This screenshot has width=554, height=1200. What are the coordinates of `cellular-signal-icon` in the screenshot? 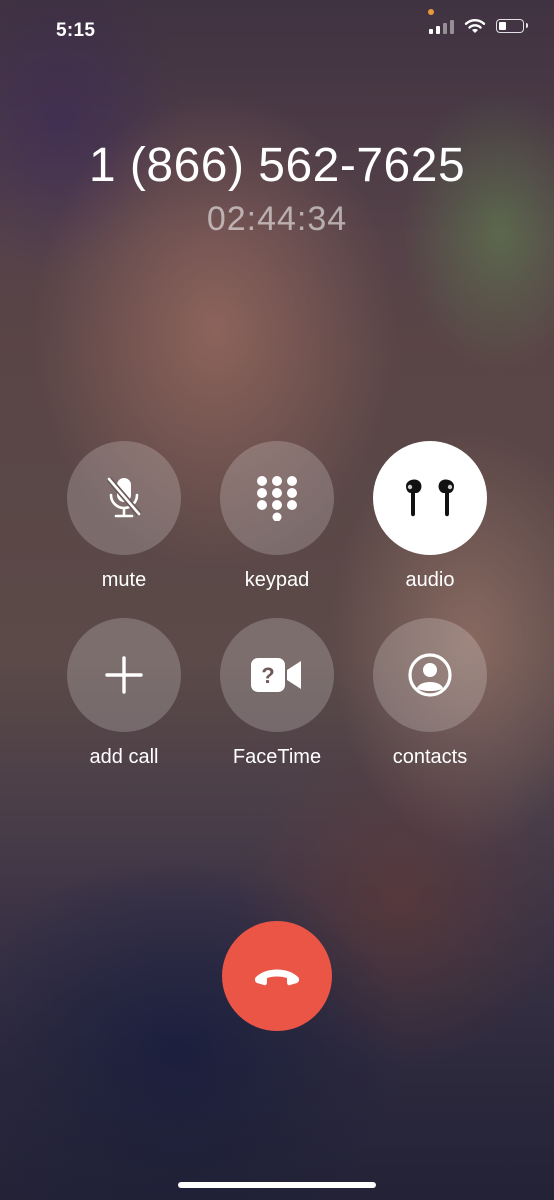 It's located at (441, 26).